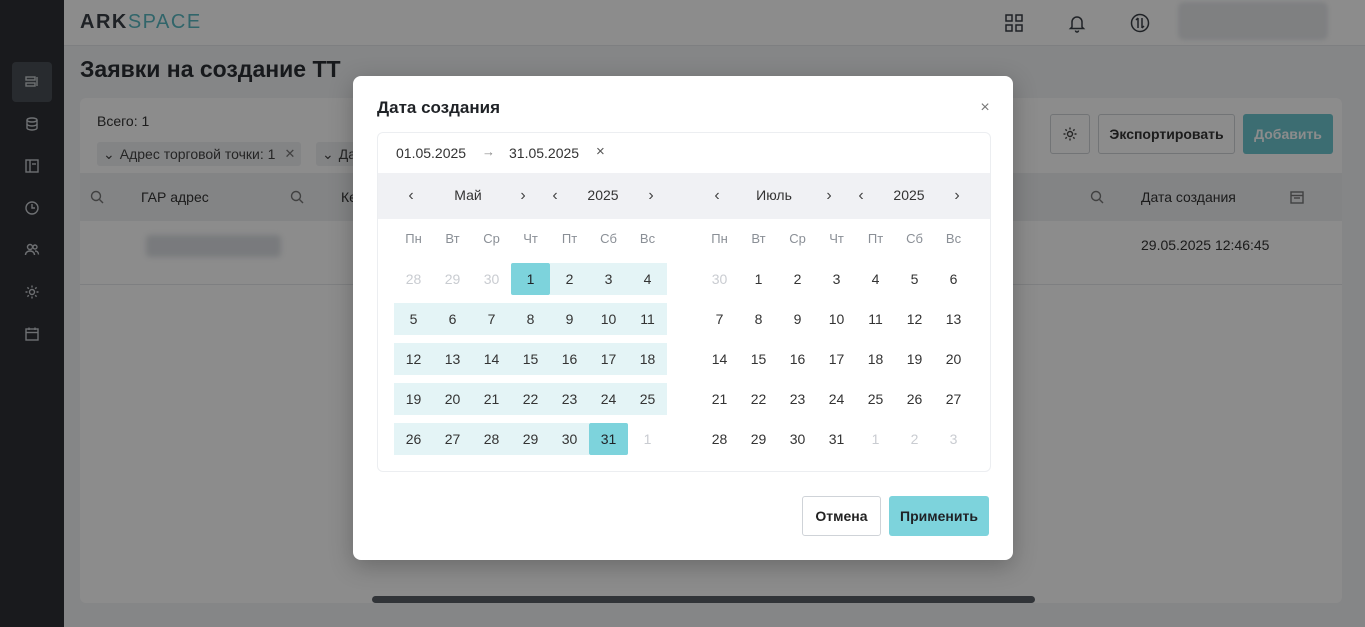  I want to click on range-start-input: 01.05.2025, so click(431, 153).